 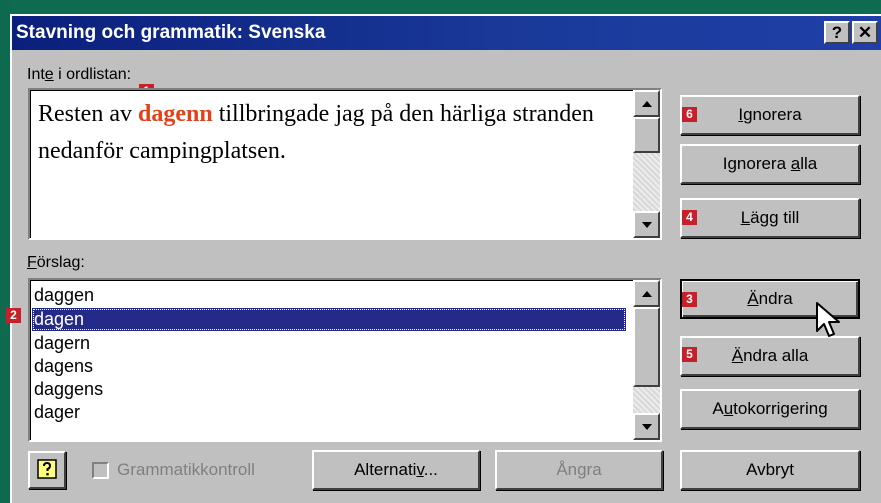 What do you see at coordinates (329, 295) in the screenshot?
I see `suggestion-item: daggen` at bounding box center [329, 295].